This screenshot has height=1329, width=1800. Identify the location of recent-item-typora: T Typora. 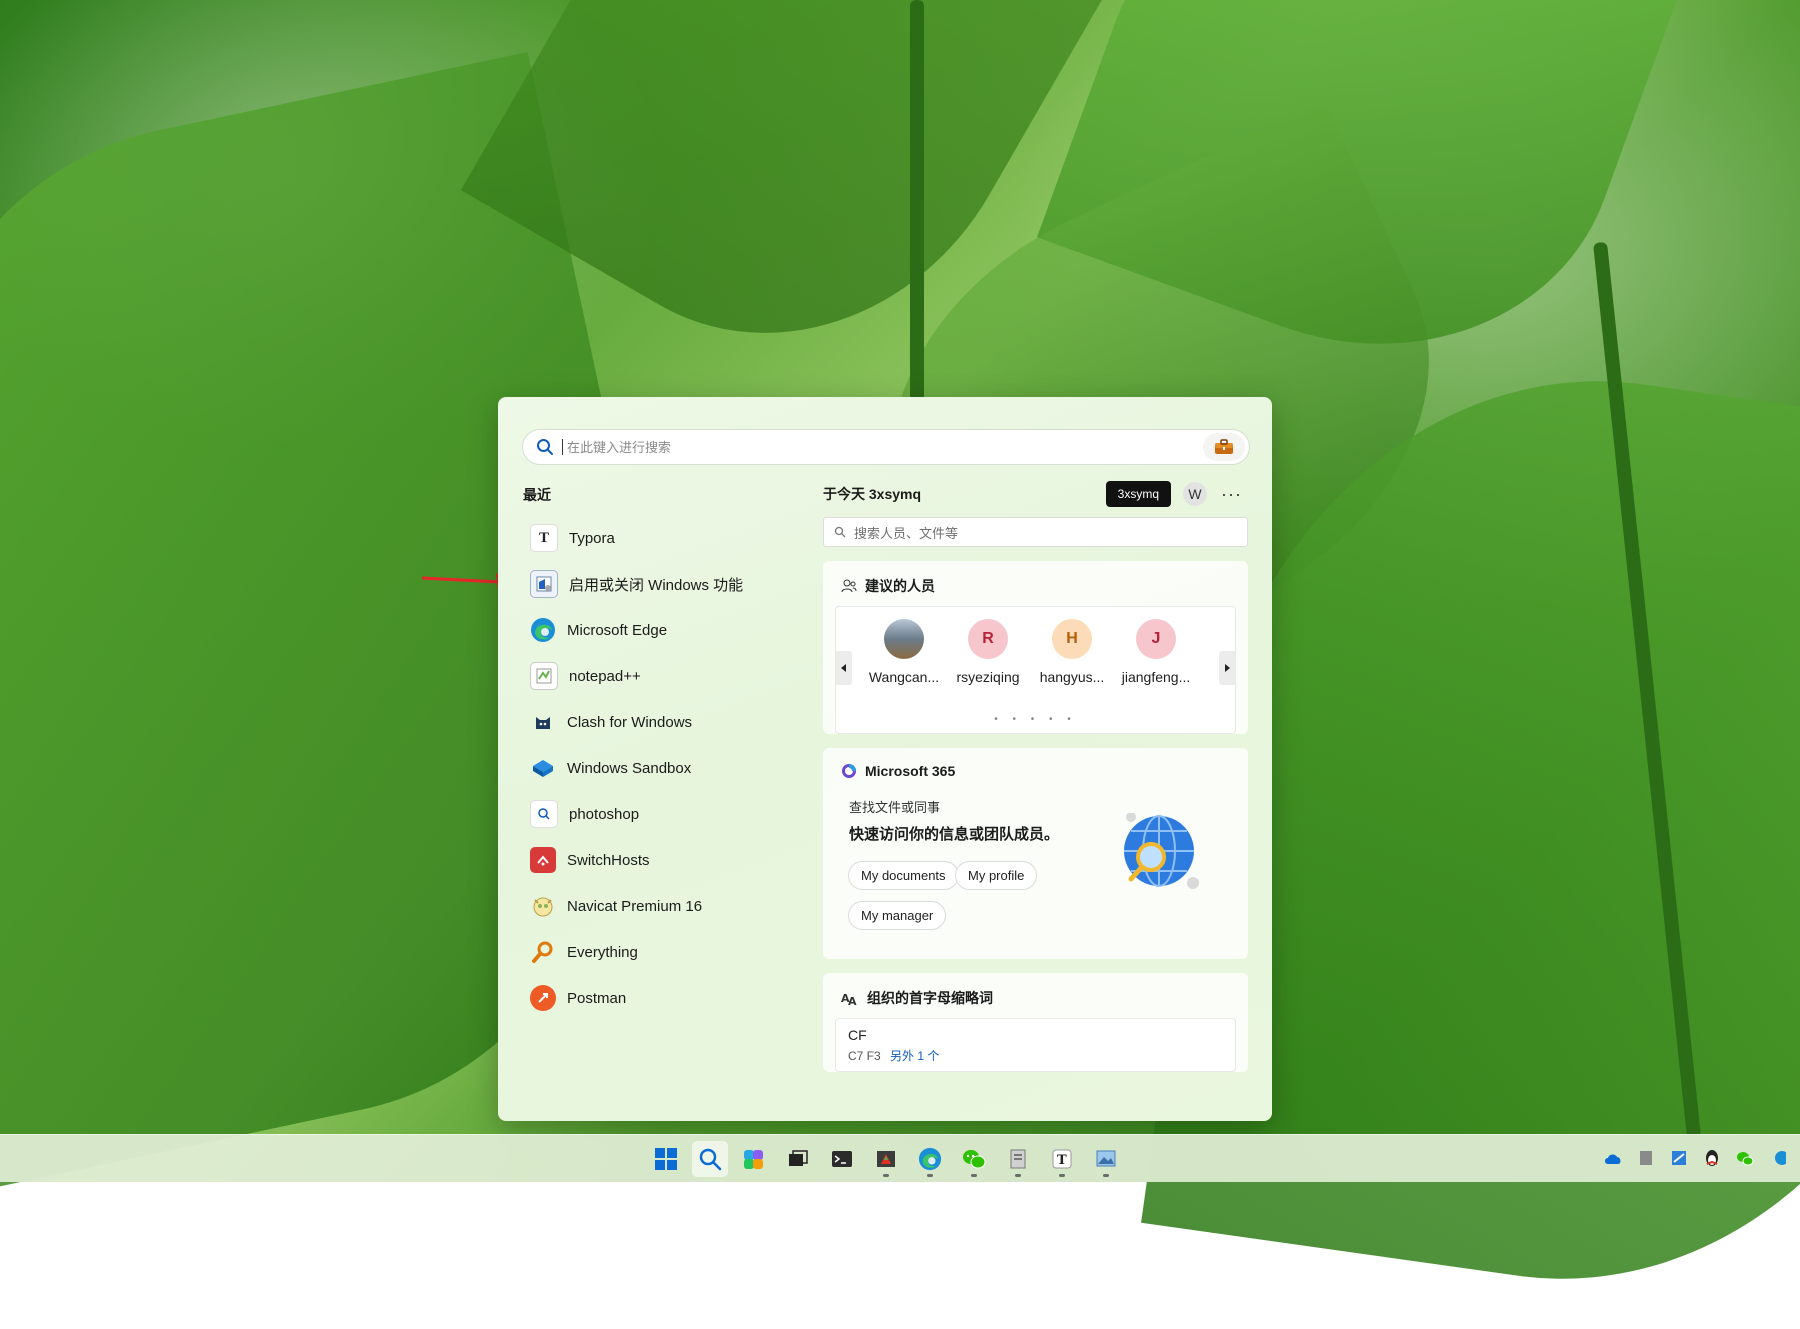
(652, 538).